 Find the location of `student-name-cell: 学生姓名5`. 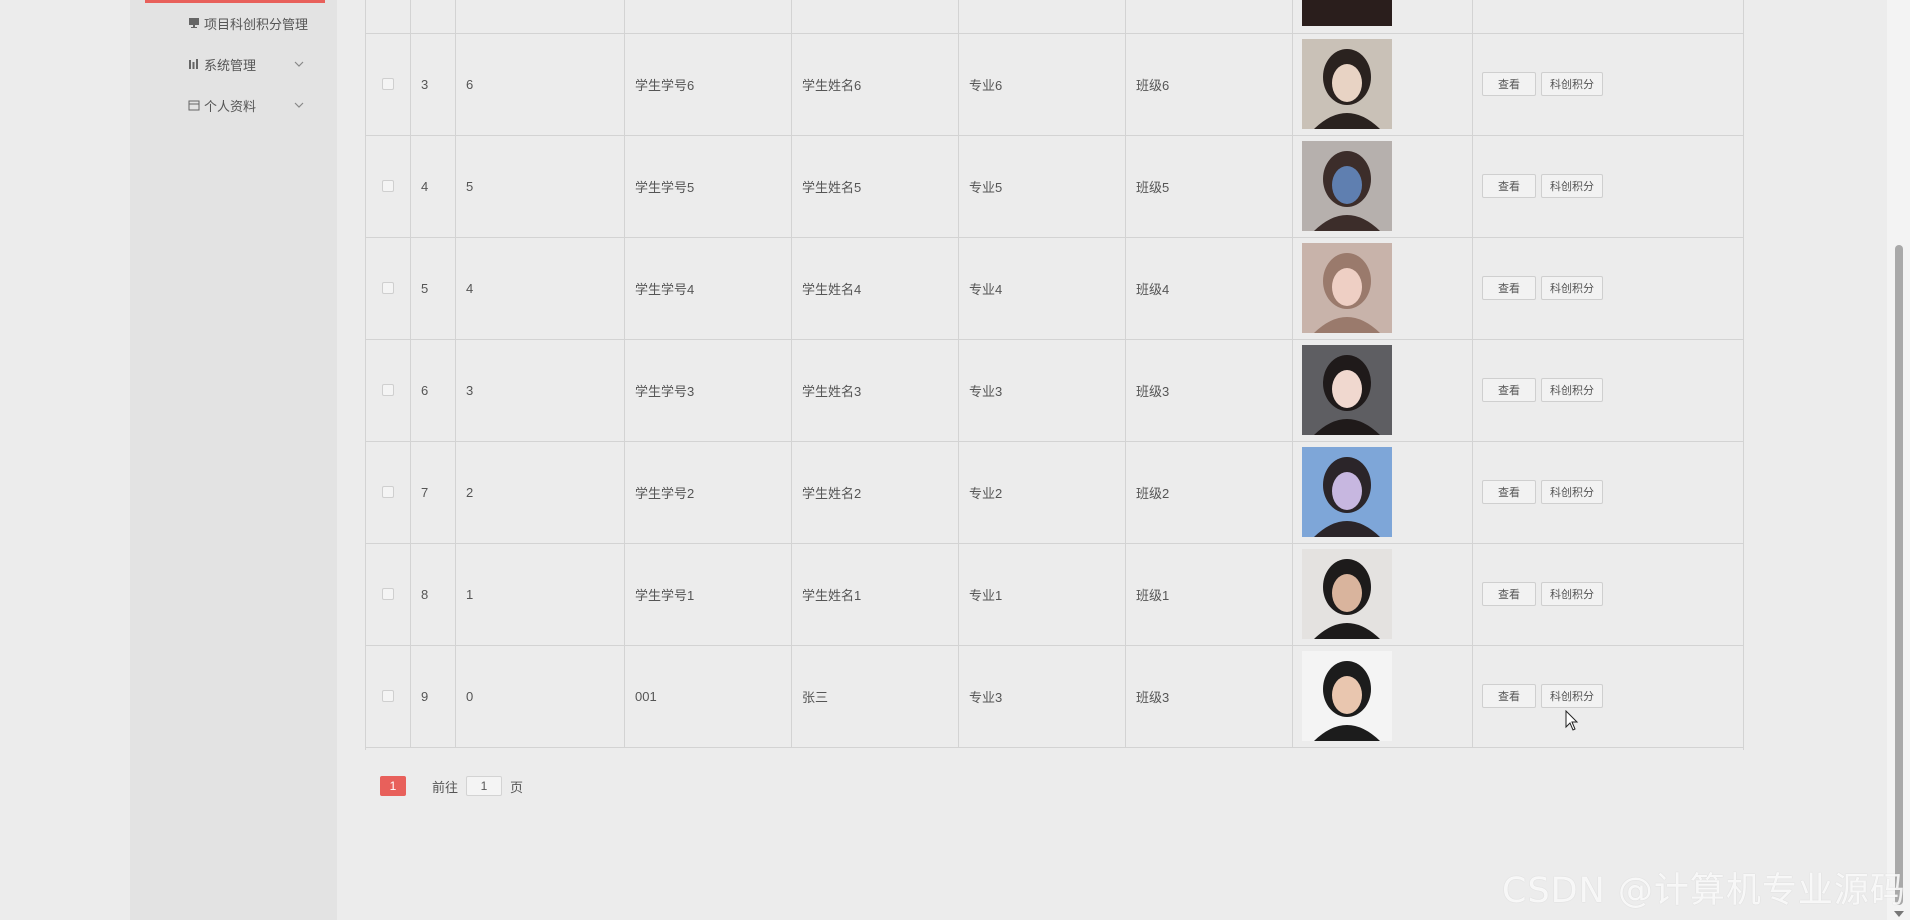

student-name-cell: 学生姓名5 is located at coordinates (875, 186).